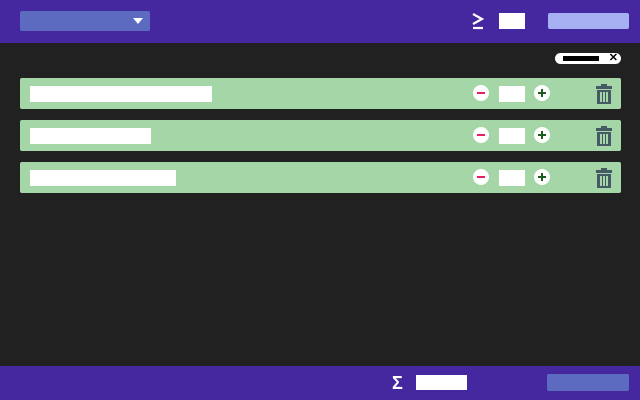 The image size is (640, 400). What do you see at coordinates (613, 58) in the screenshot?
I see `close-icon: ✕` at bounding box center [613, 58].